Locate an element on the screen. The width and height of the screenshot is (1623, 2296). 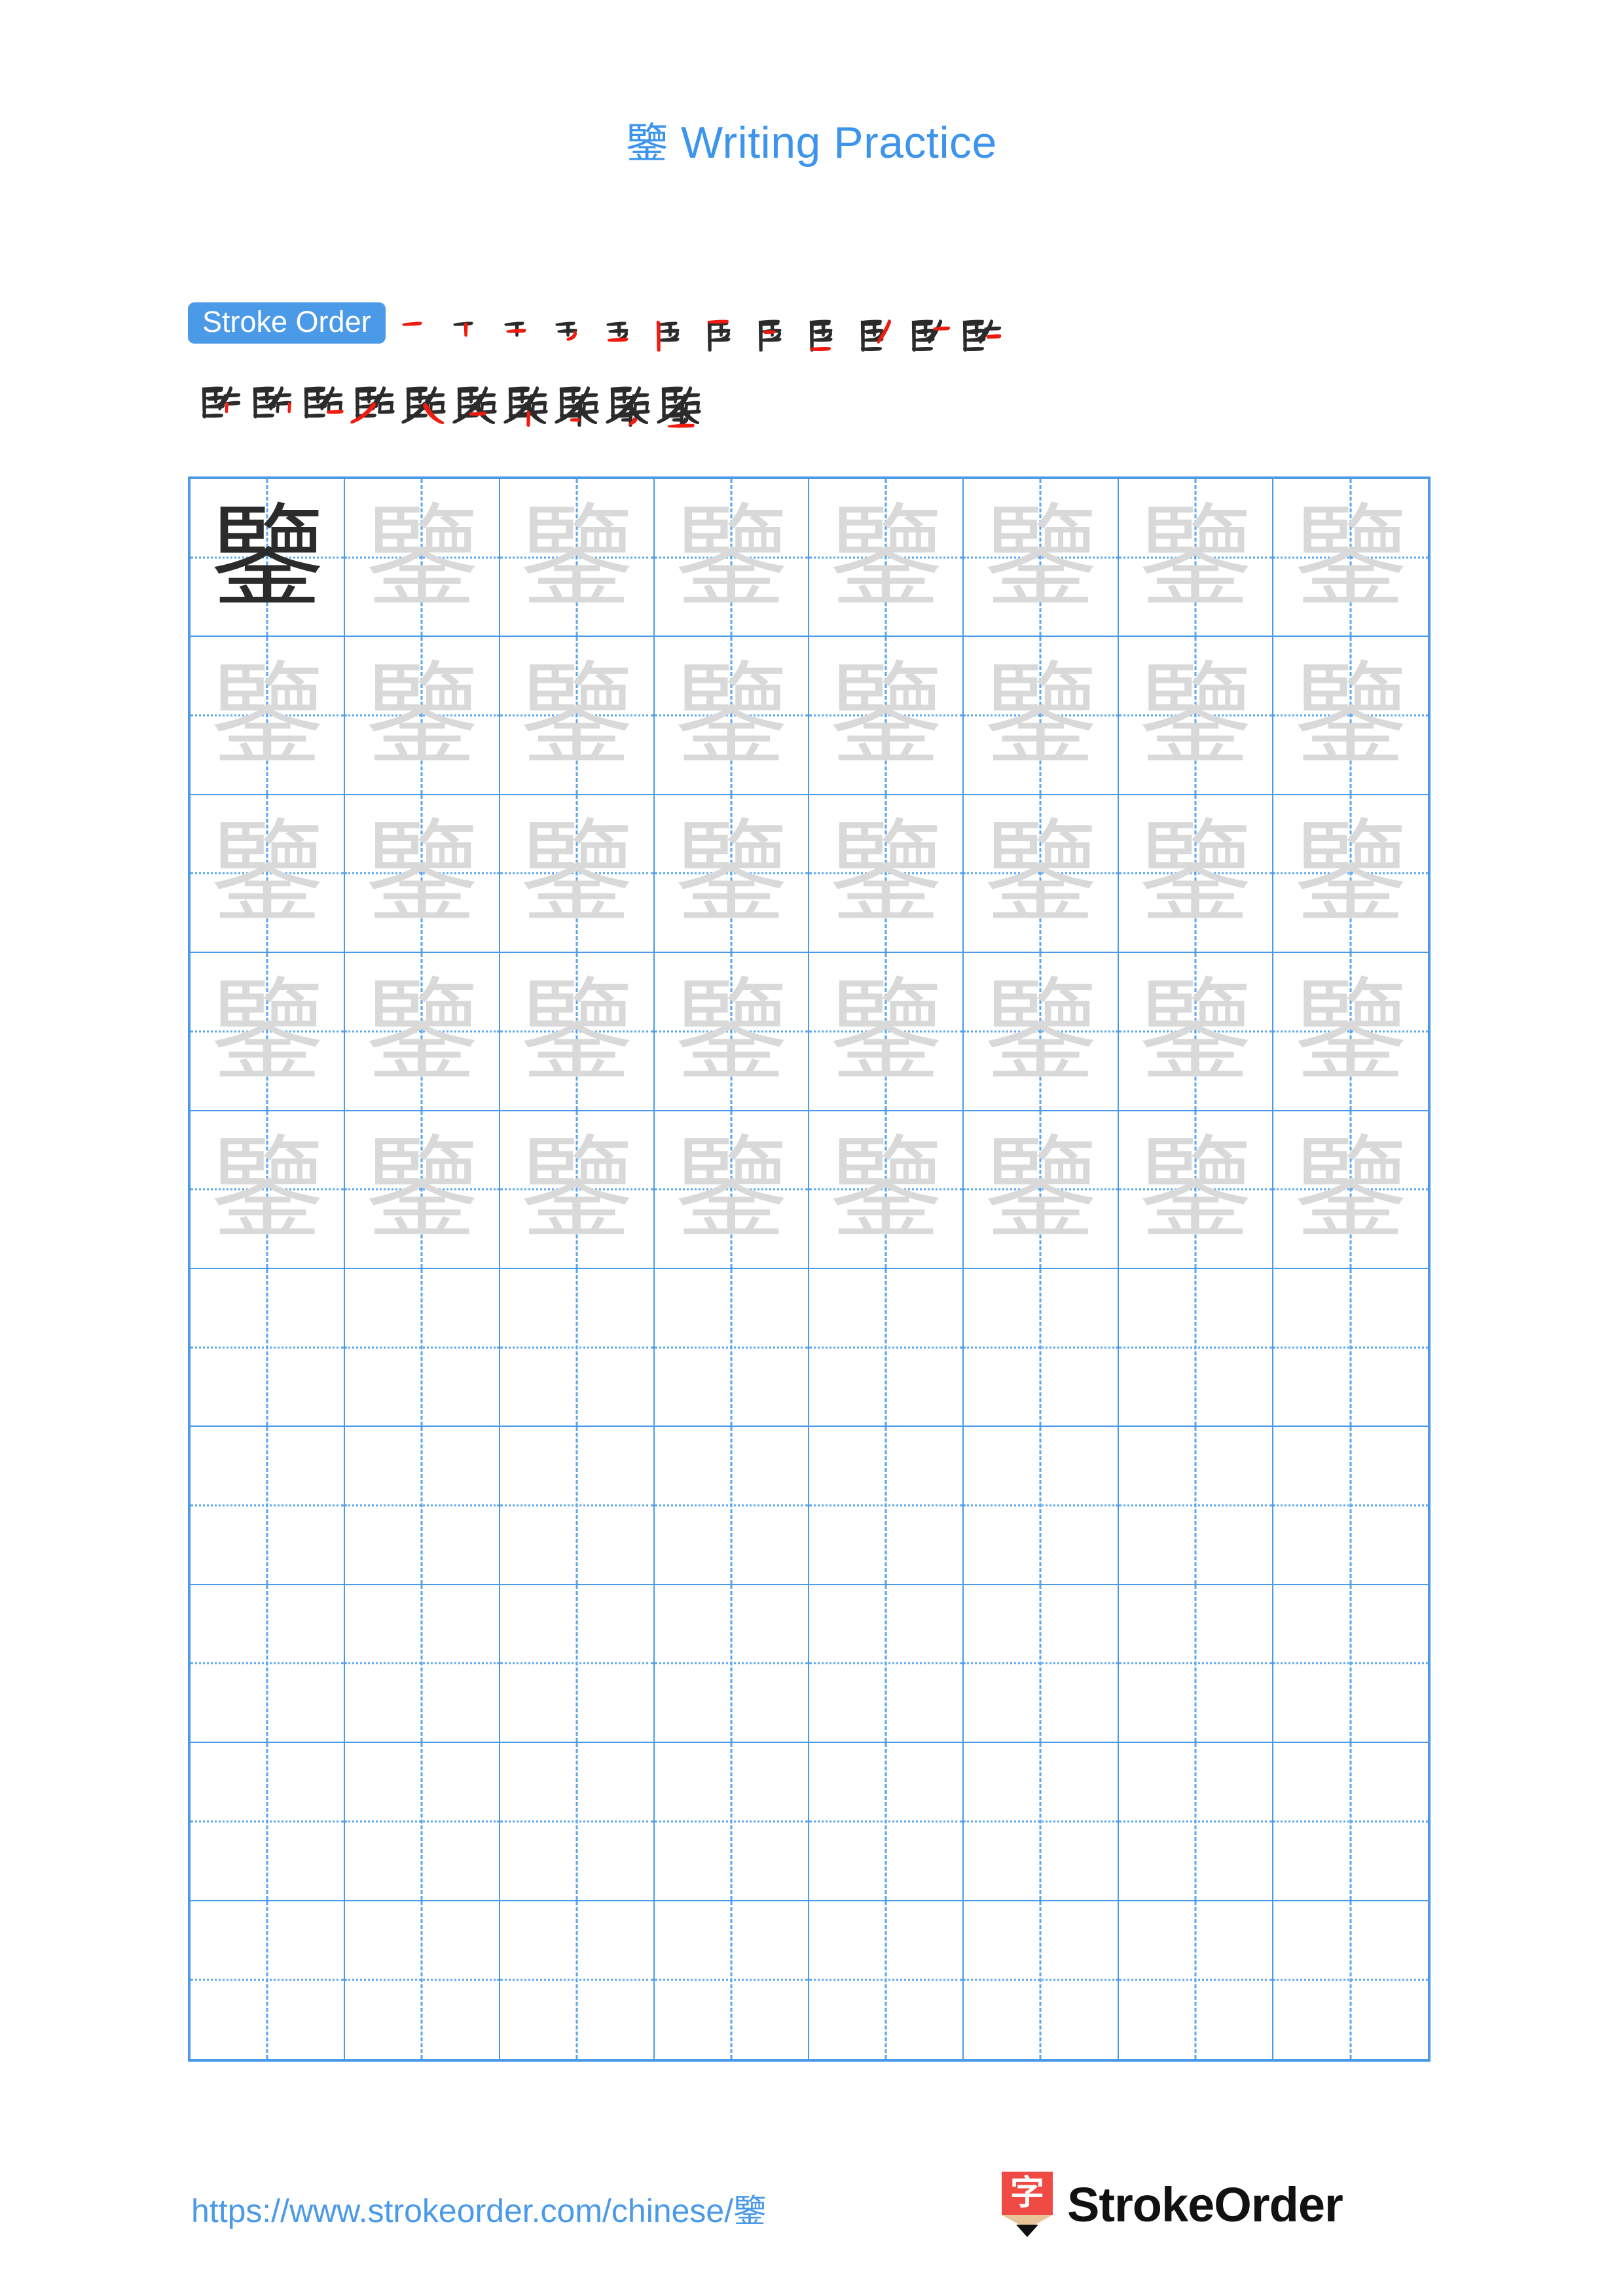
grid-cell-r10-c5 is located at coordinates (886, 1980).